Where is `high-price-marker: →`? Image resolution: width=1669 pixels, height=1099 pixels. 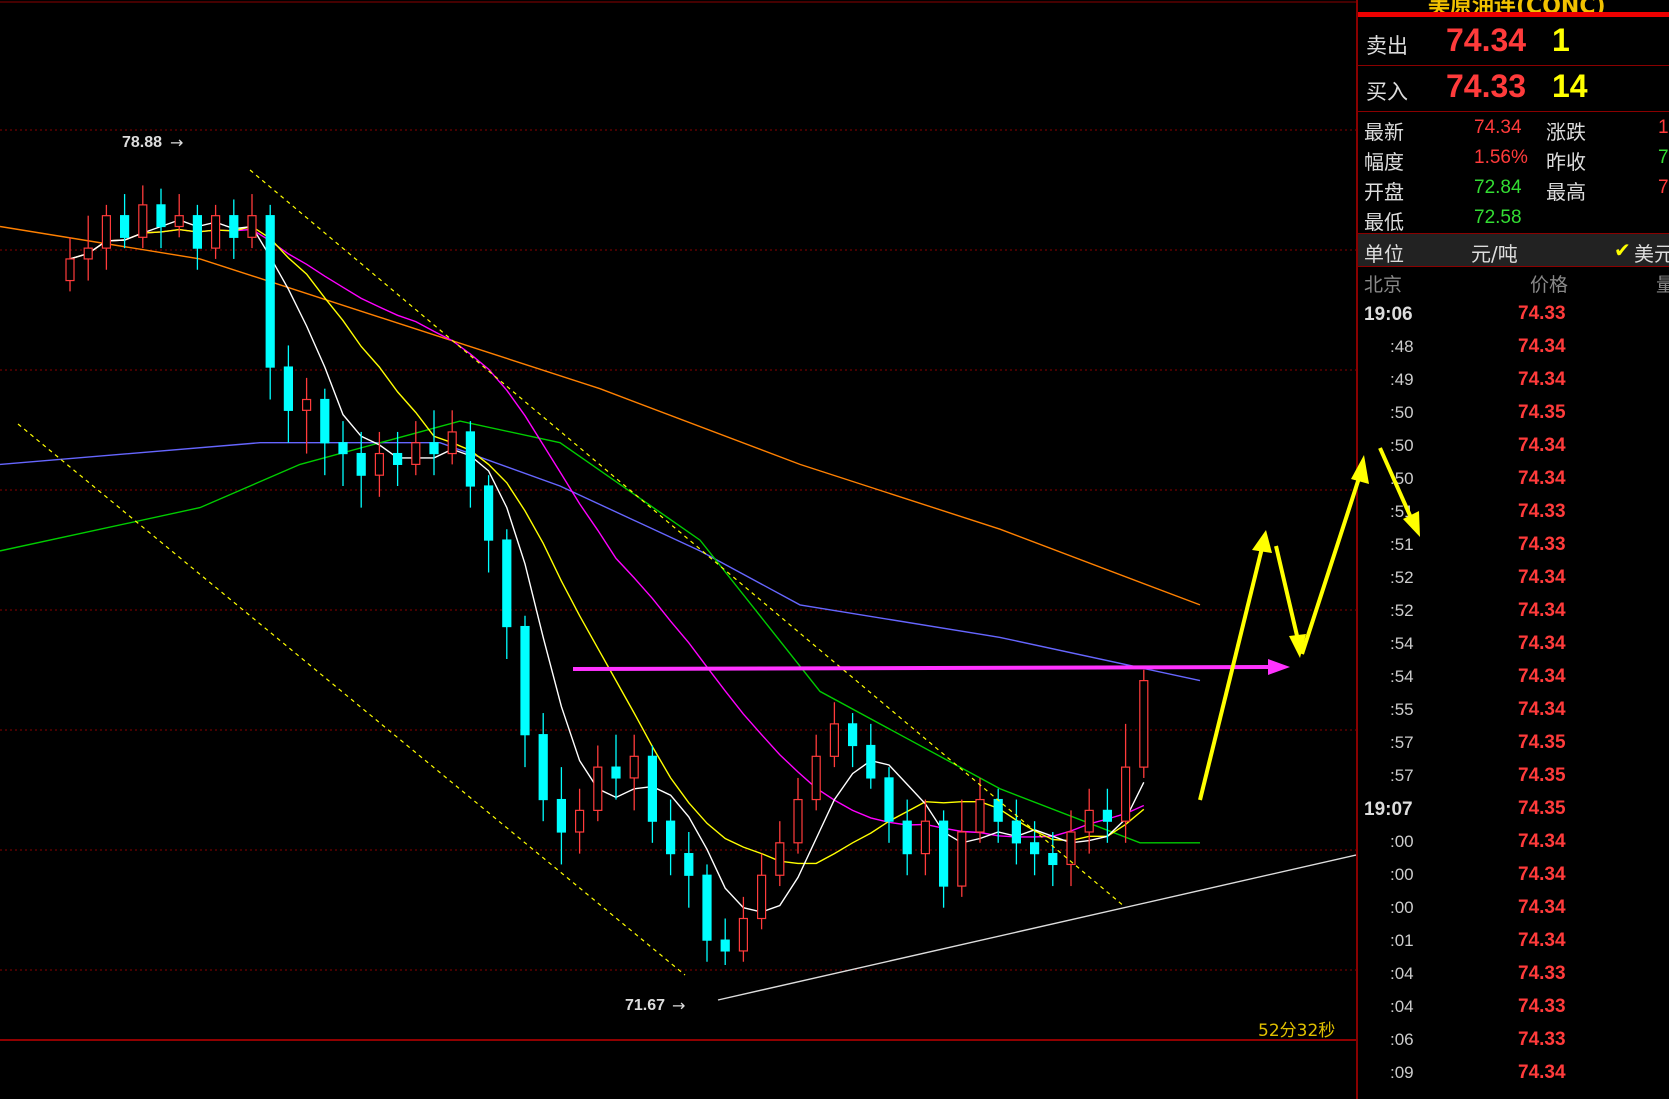 high-price-marker: → is located at coordinates (177, 142).